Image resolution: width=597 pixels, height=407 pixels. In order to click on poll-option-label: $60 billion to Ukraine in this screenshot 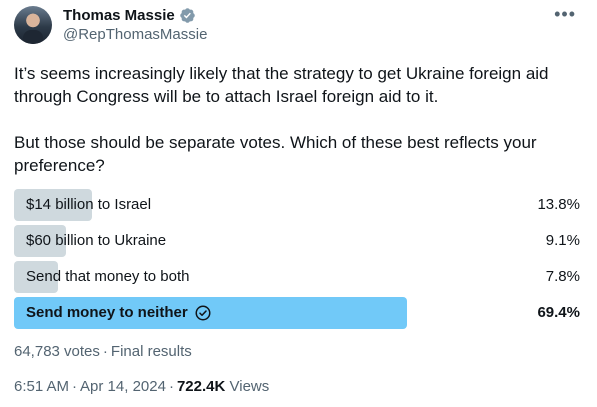, I will do `click(96, 241)`.